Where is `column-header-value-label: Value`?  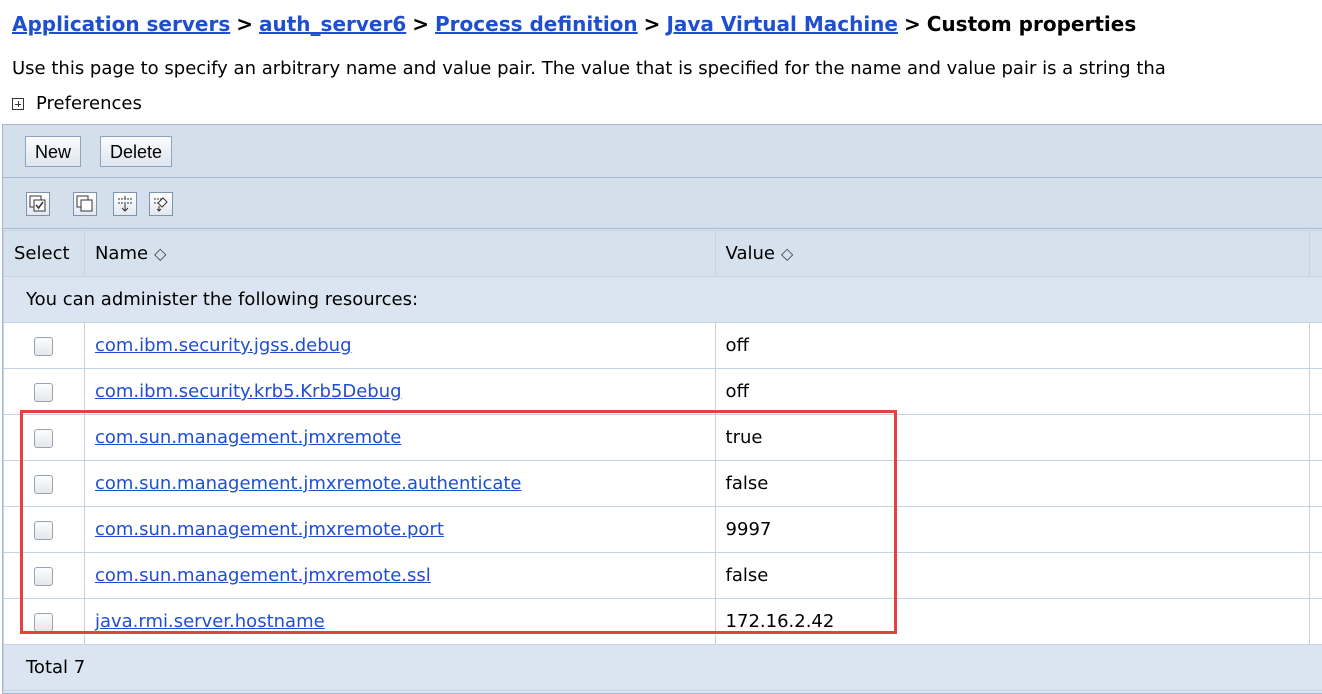 column-header-value-label: Value is located at coordinates (750, 253).